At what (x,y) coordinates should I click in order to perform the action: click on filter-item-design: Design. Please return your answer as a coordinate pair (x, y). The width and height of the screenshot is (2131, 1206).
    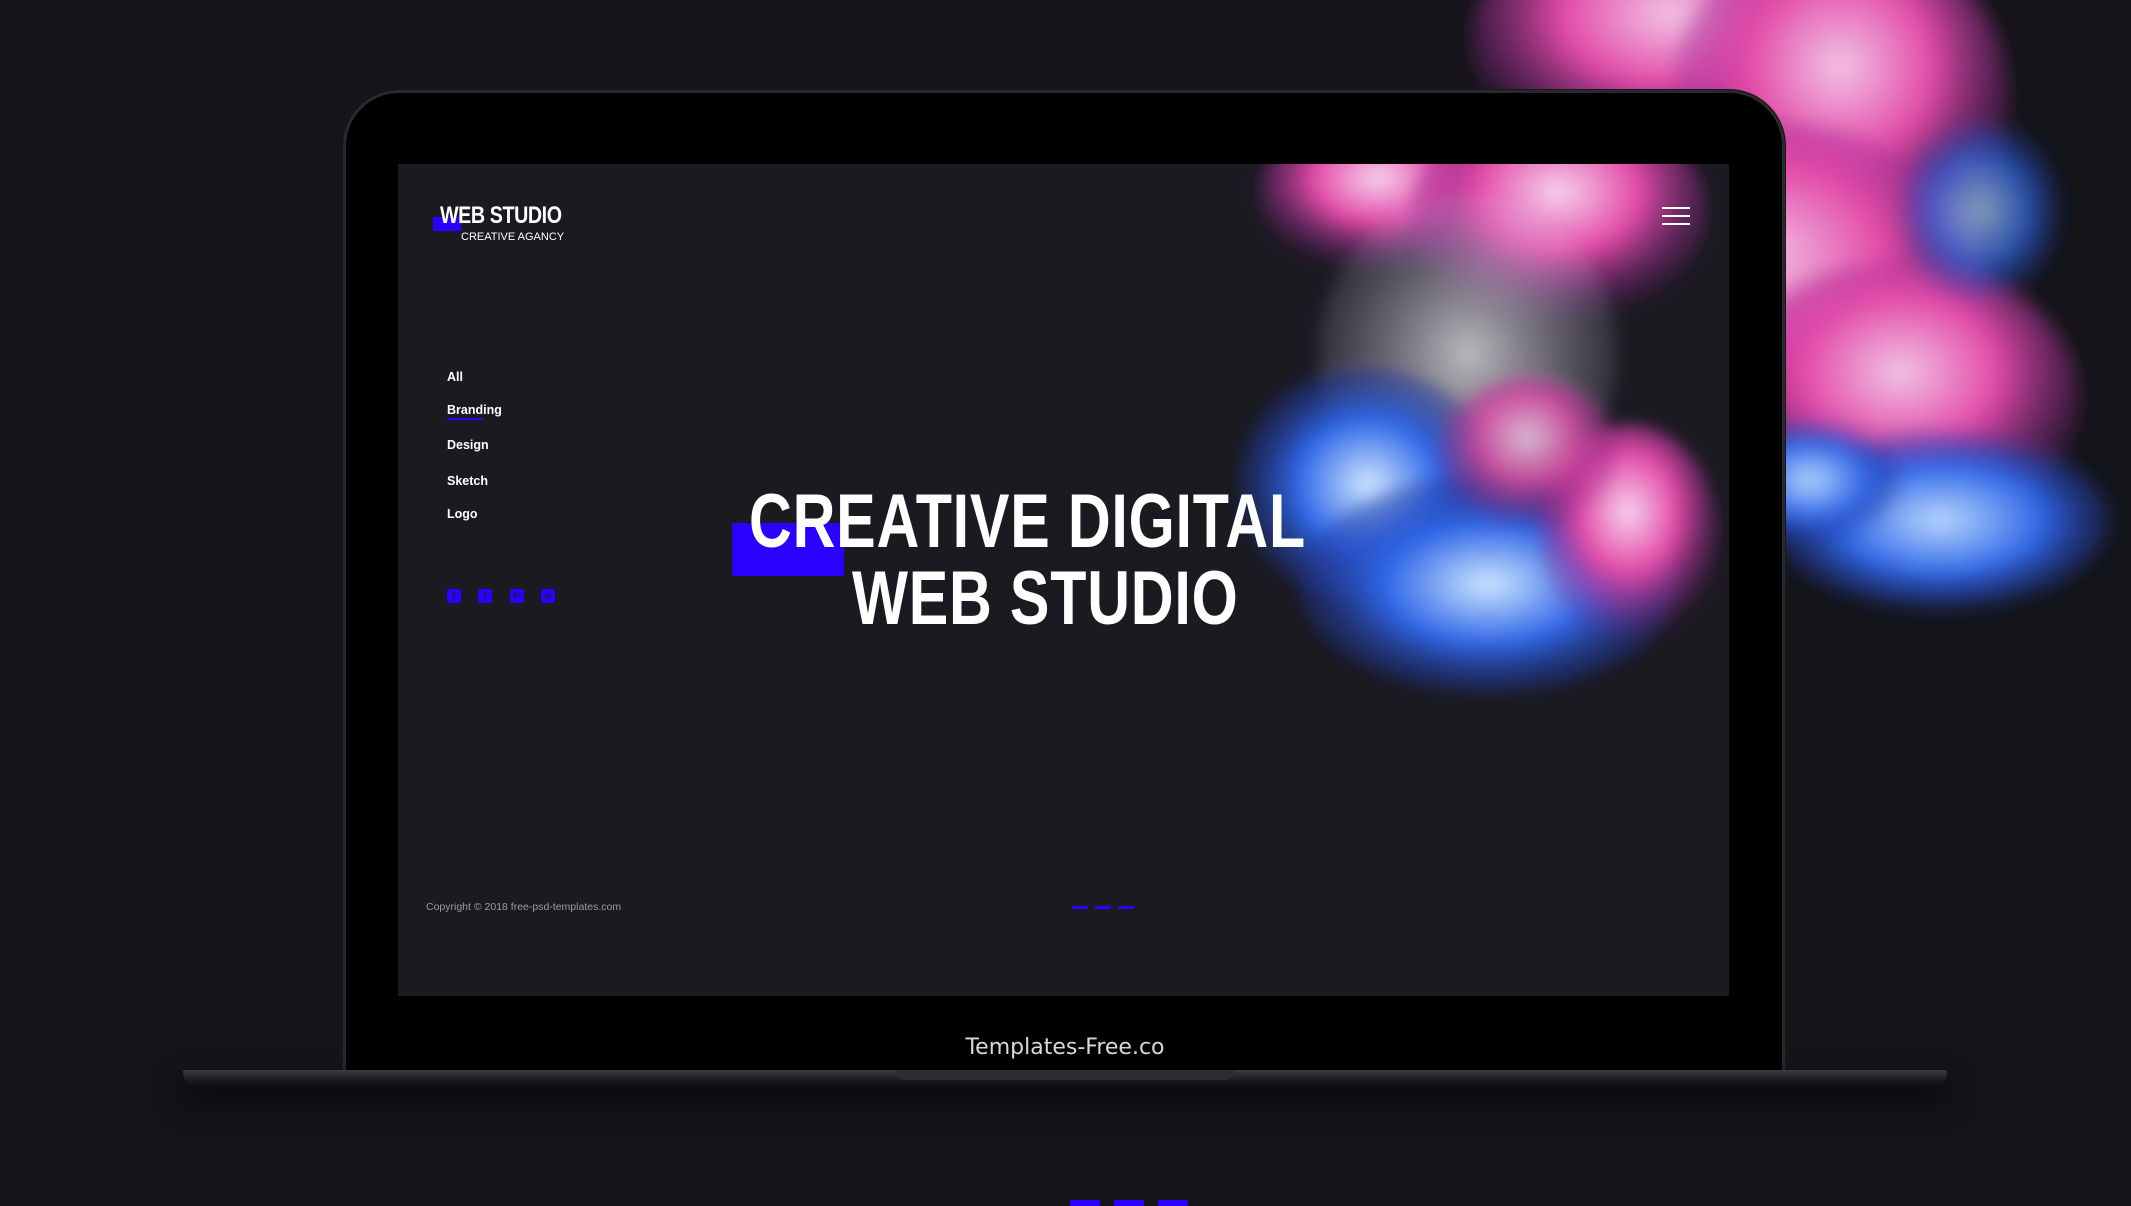
    Looking at the image, I should click on (468, 445).